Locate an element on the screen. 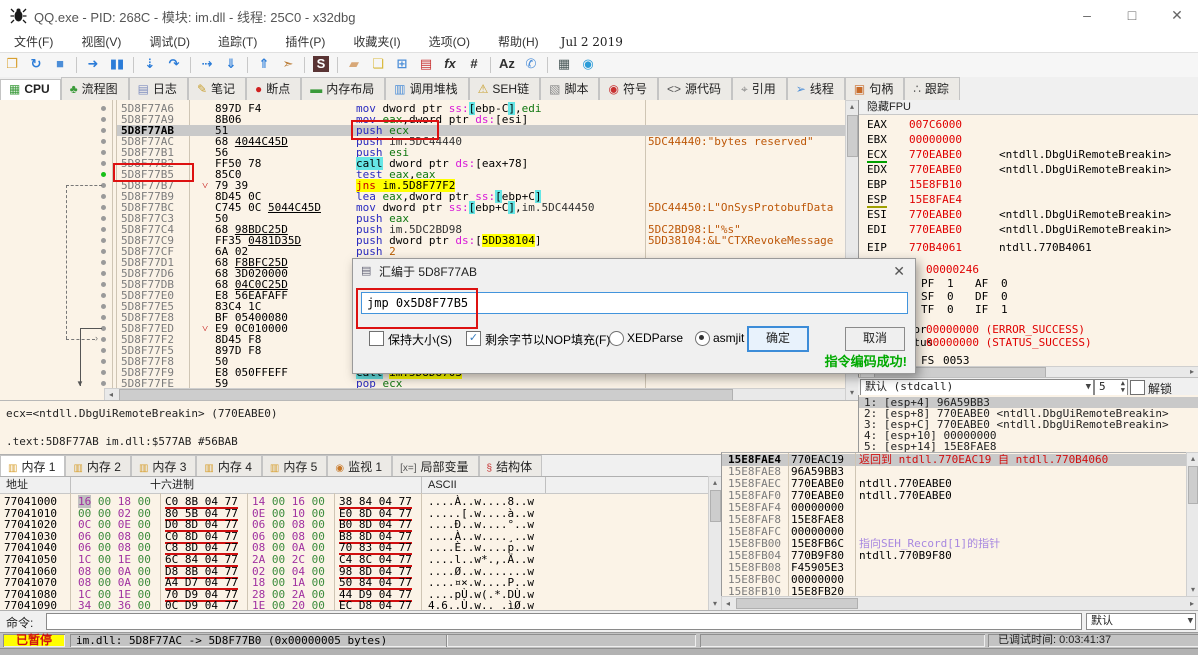  tab-句柄: ▣ 句柄 is located at coordinates (874, 88).